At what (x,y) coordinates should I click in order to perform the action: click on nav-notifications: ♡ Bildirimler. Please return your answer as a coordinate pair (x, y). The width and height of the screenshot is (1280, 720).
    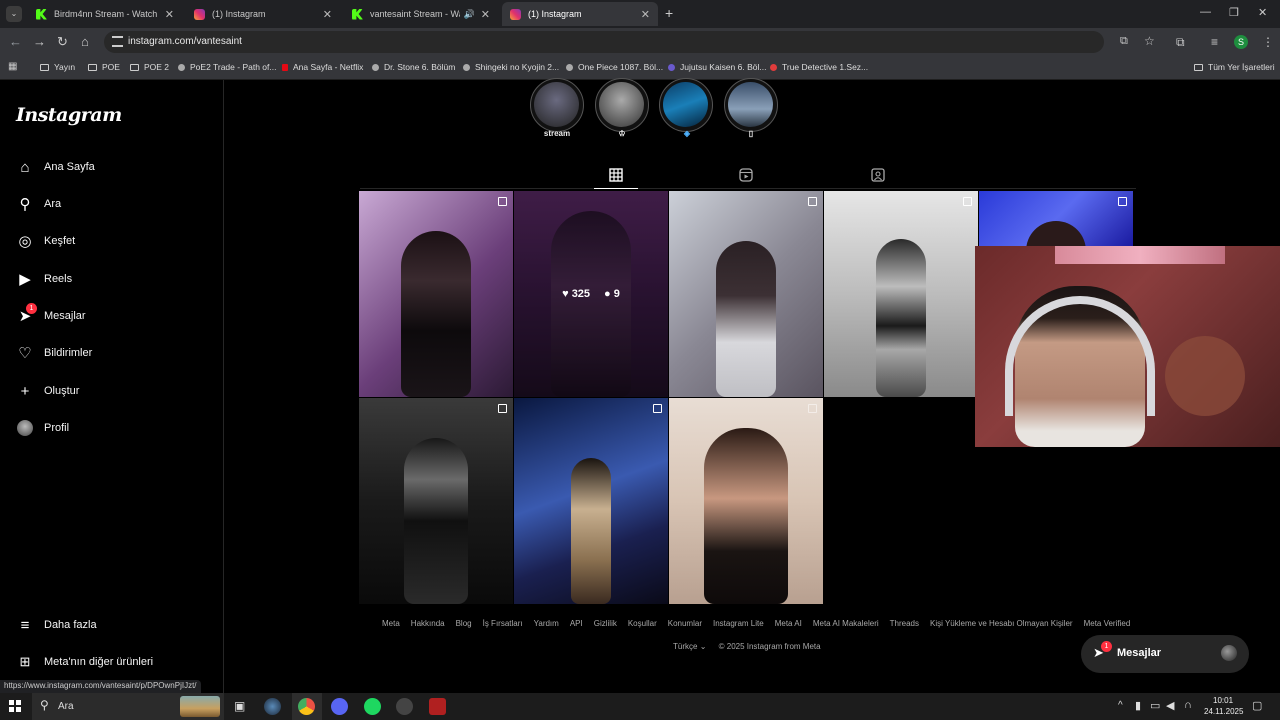
    Looking at the image, I should click on (54, 353).